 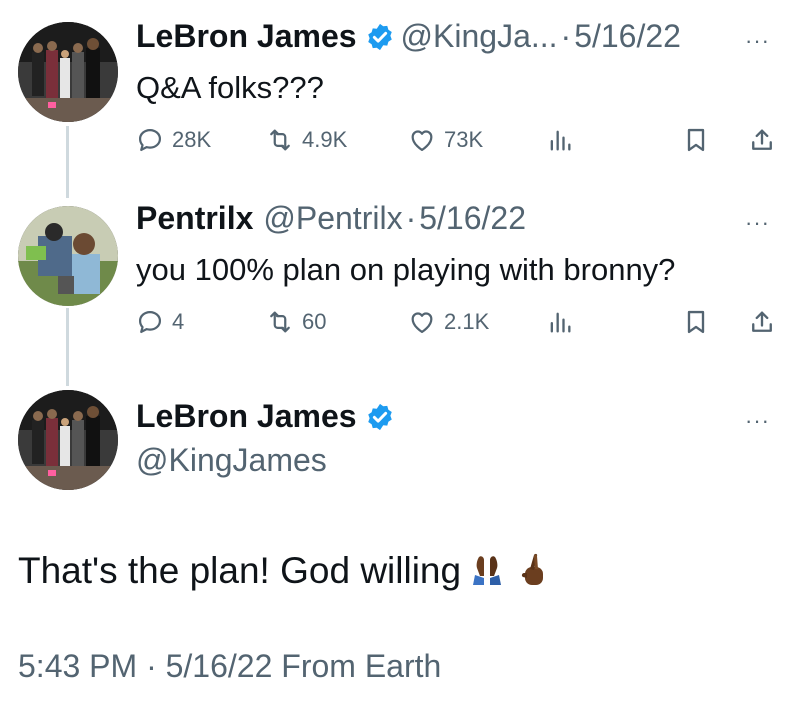 I want to click on tweet-timestamp: 5:43 PM · 5/16/22 From Earth, so click(x=229, y=666).